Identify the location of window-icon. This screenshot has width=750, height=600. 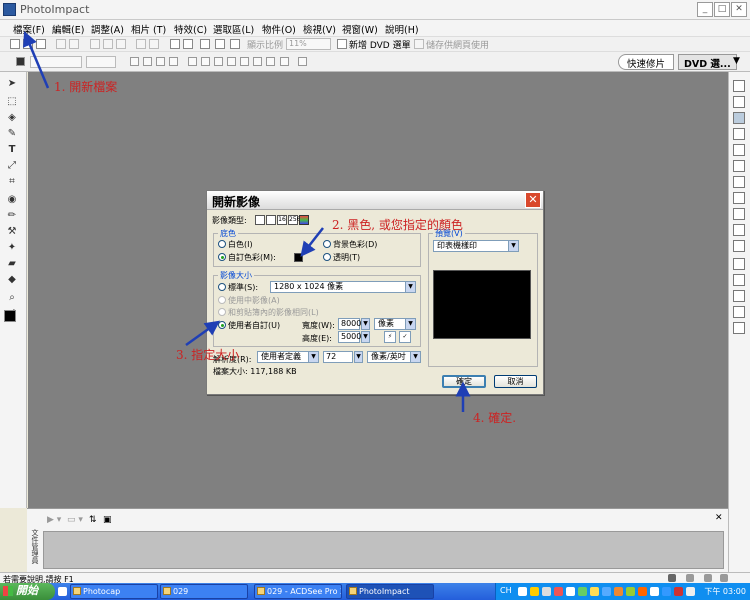
(205, 44).